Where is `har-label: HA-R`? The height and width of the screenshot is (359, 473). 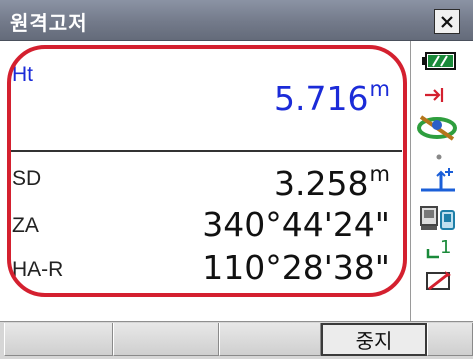
har-label: HA-R is located at coordinates (38, 269).